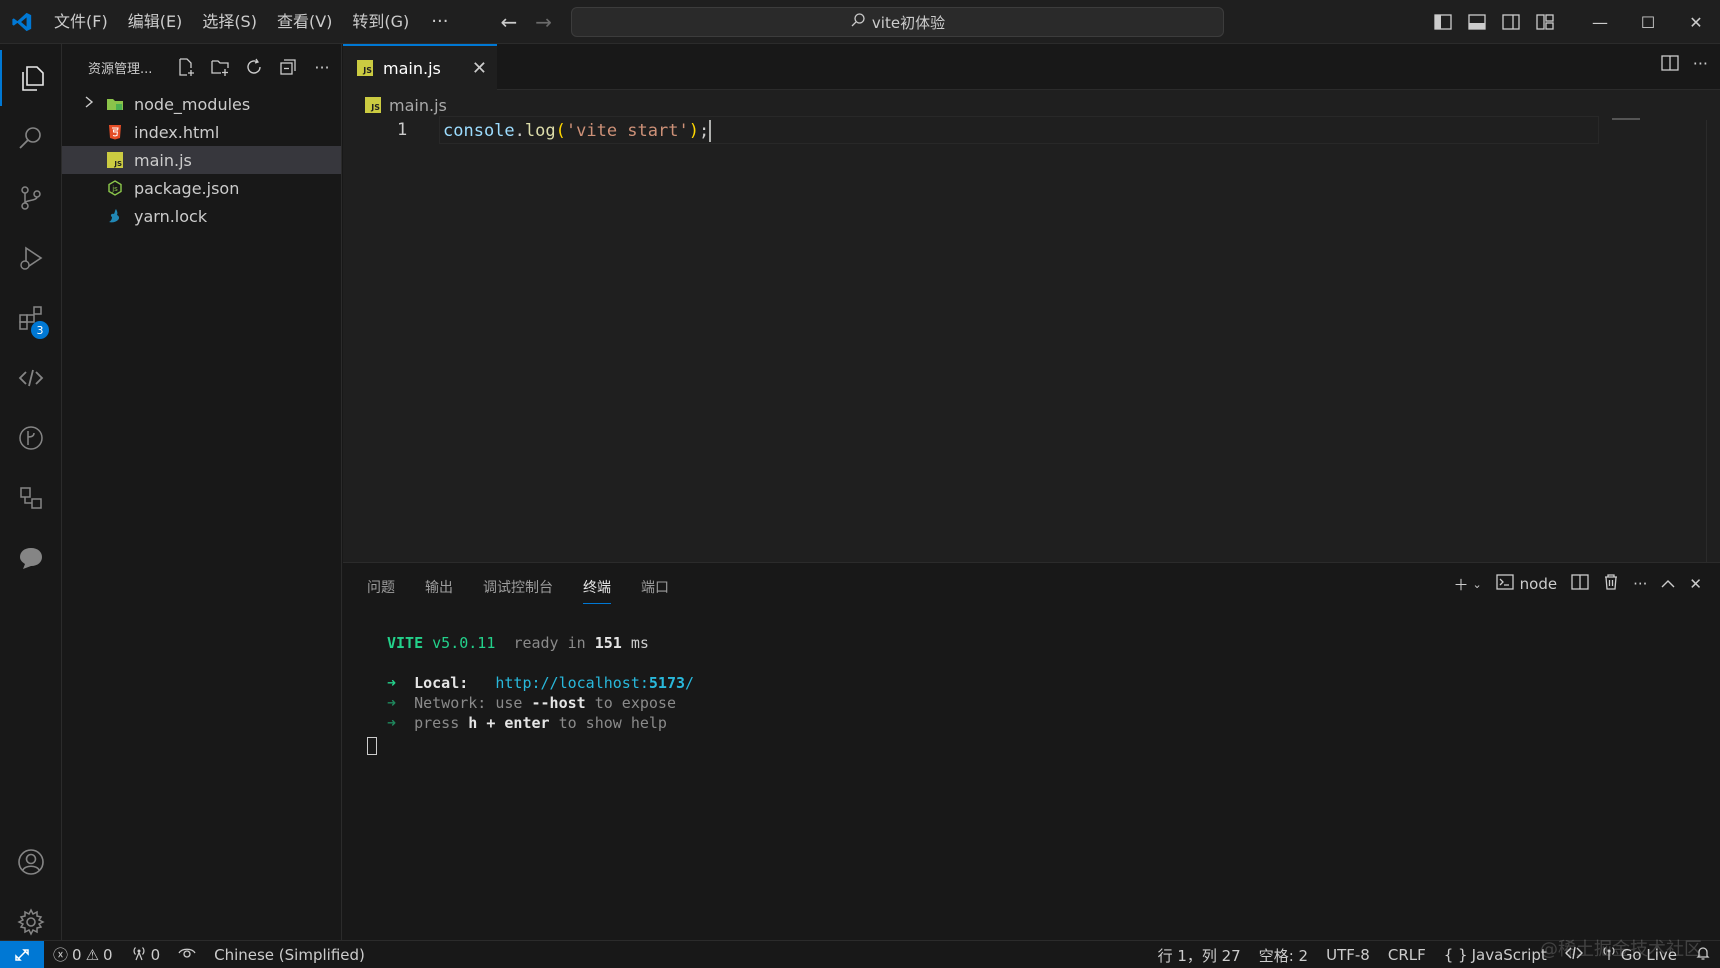 This screenshot has height=968, width=1720. What do you see at coordinates (1668, 584) in the screenshot?
I see `maximize-panel-icon` at bounding box center [1668, 584].